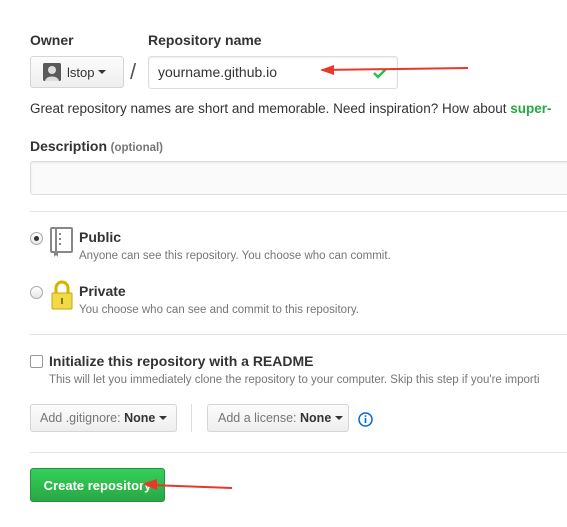  Describe the element at coordinates (140, 418) in the screenshot. I see `gitignore-value: None` at that location.